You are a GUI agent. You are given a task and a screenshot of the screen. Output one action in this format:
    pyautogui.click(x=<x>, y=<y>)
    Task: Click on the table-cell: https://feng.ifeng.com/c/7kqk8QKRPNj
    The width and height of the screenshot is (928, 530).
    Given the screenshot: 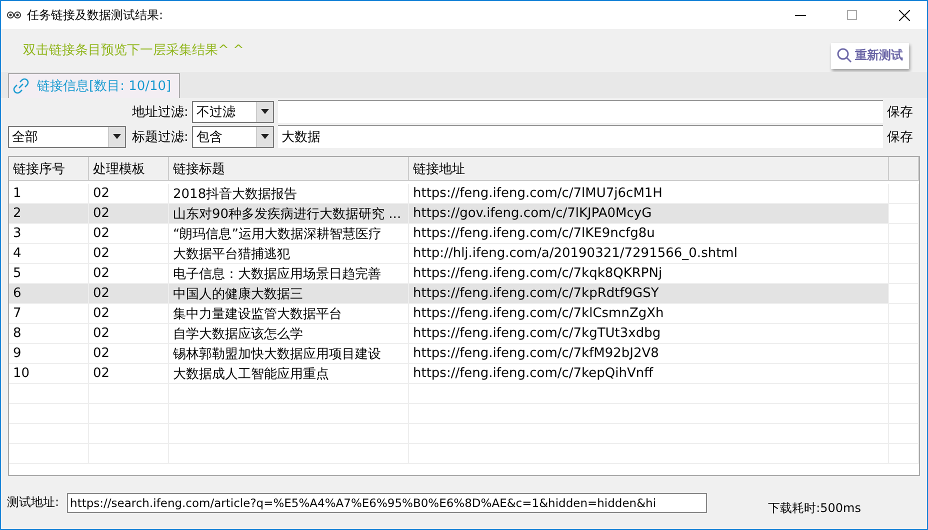 What is the action you would take?
    pyautogui.click(x=649, y=274)
    